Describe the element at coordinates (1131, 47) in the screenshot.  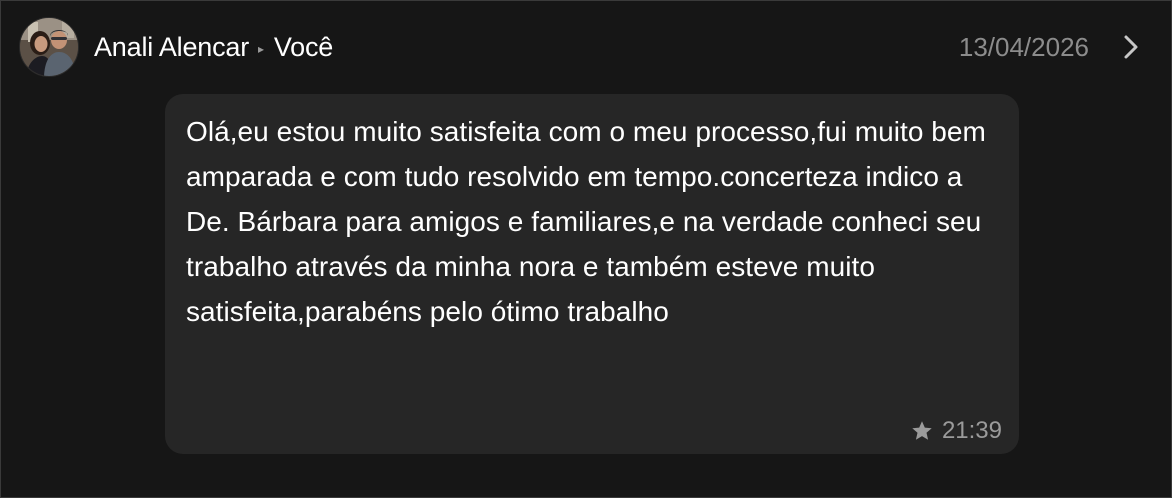
I see `chevron-right-icon` at that location.